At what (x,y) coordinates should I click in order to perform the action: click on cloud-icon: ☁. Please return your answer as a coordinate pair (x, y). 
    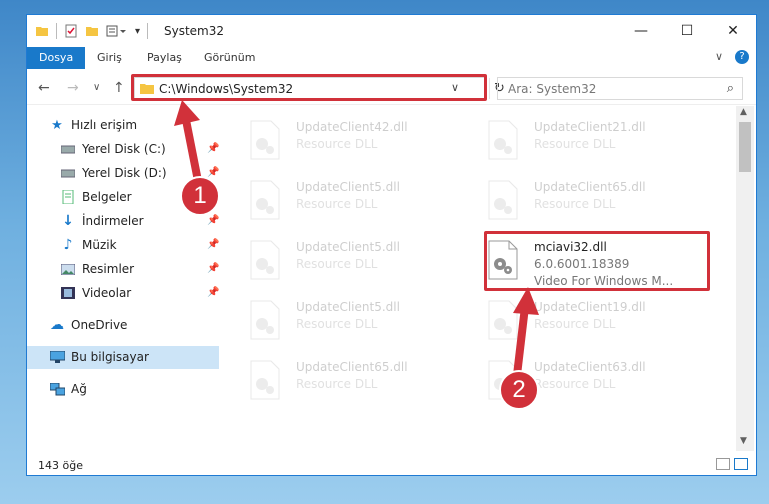
    Looking at the image, I should click on (57, 325).